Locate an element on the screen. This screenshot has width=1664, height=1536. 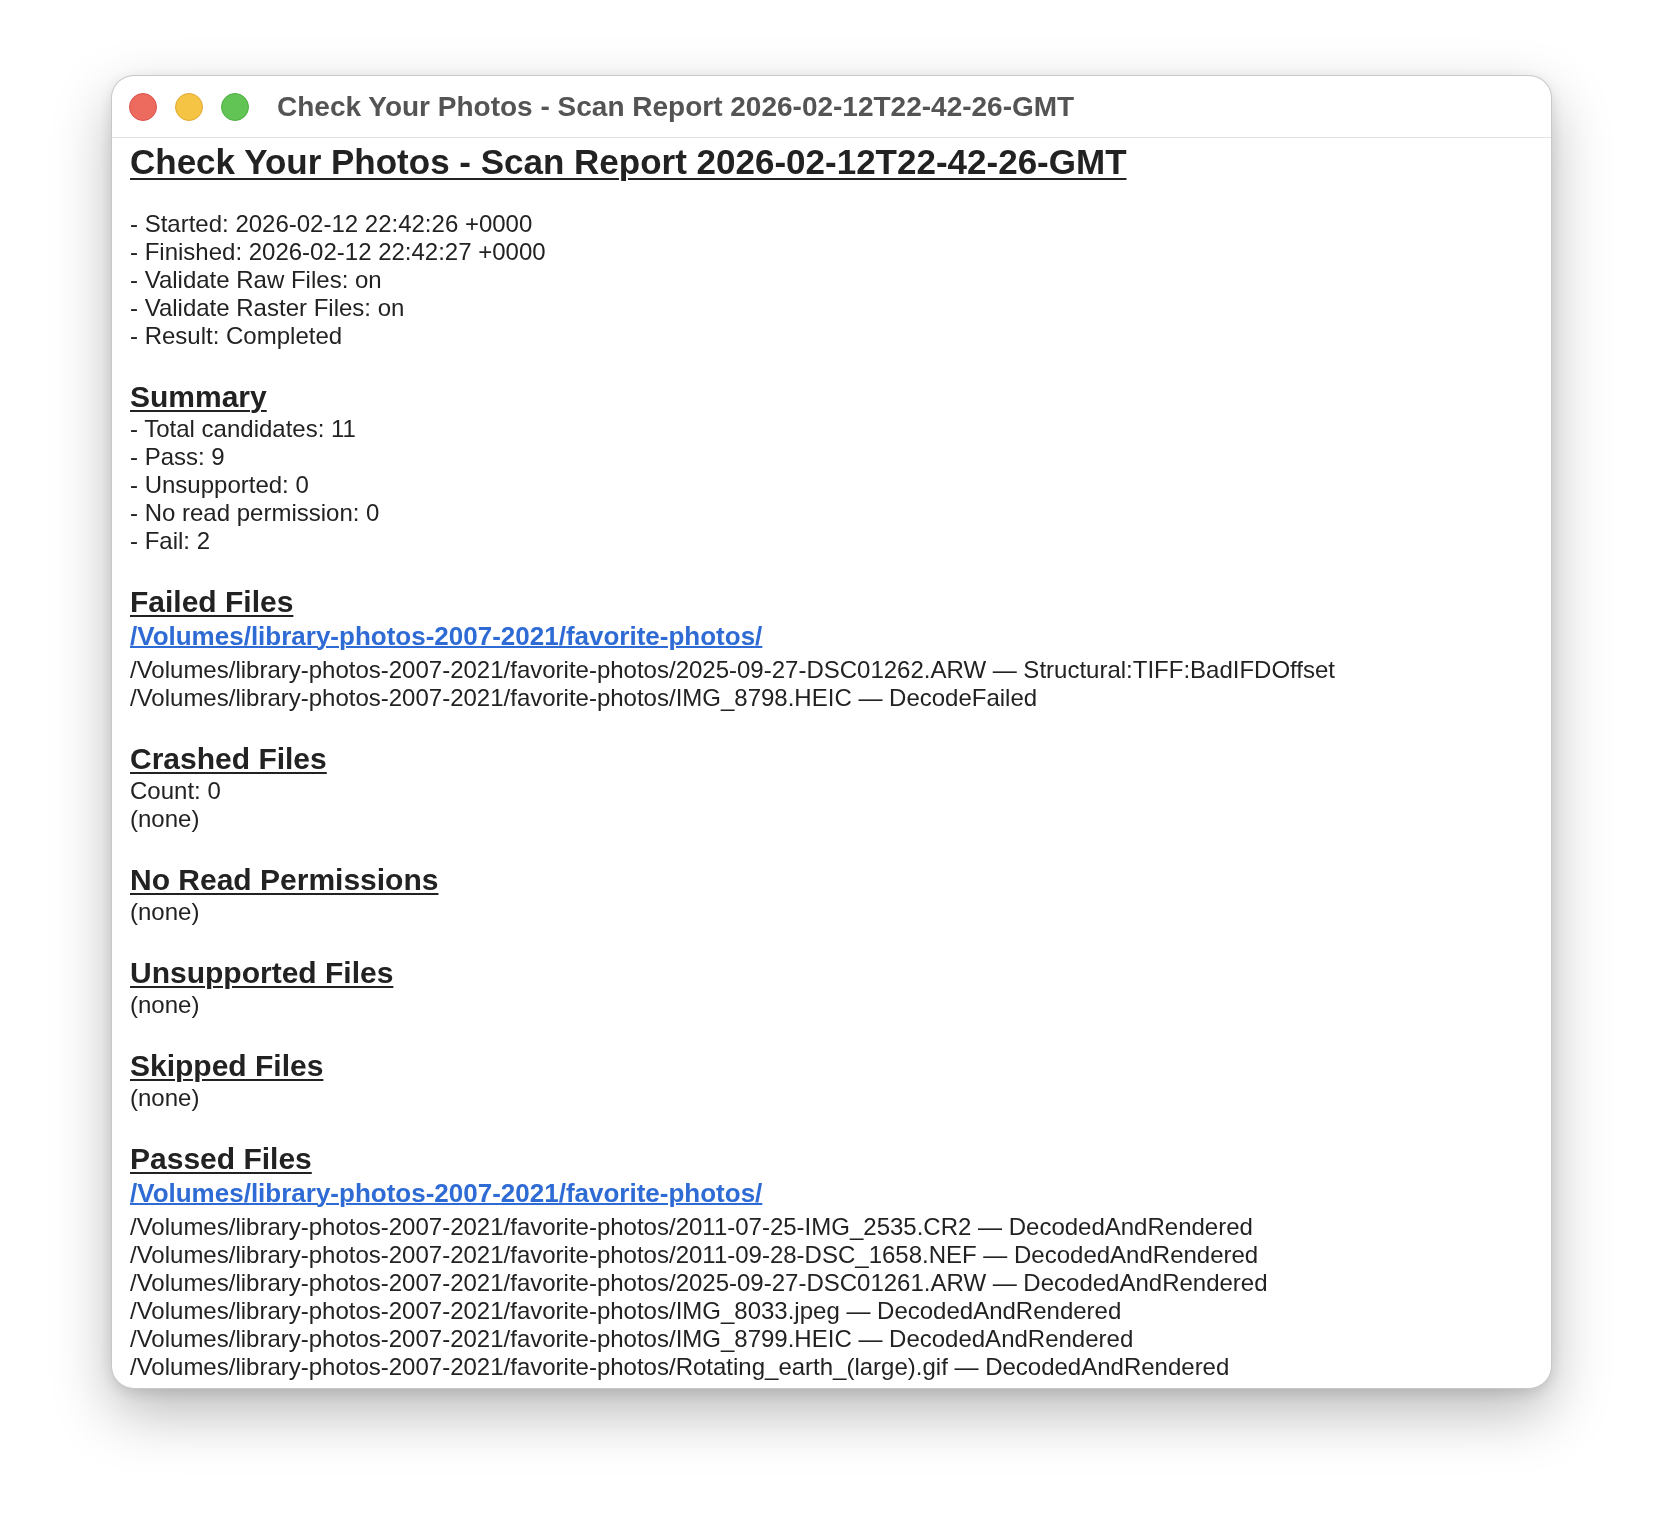
minimize-button is located at coordinates (189, 106).